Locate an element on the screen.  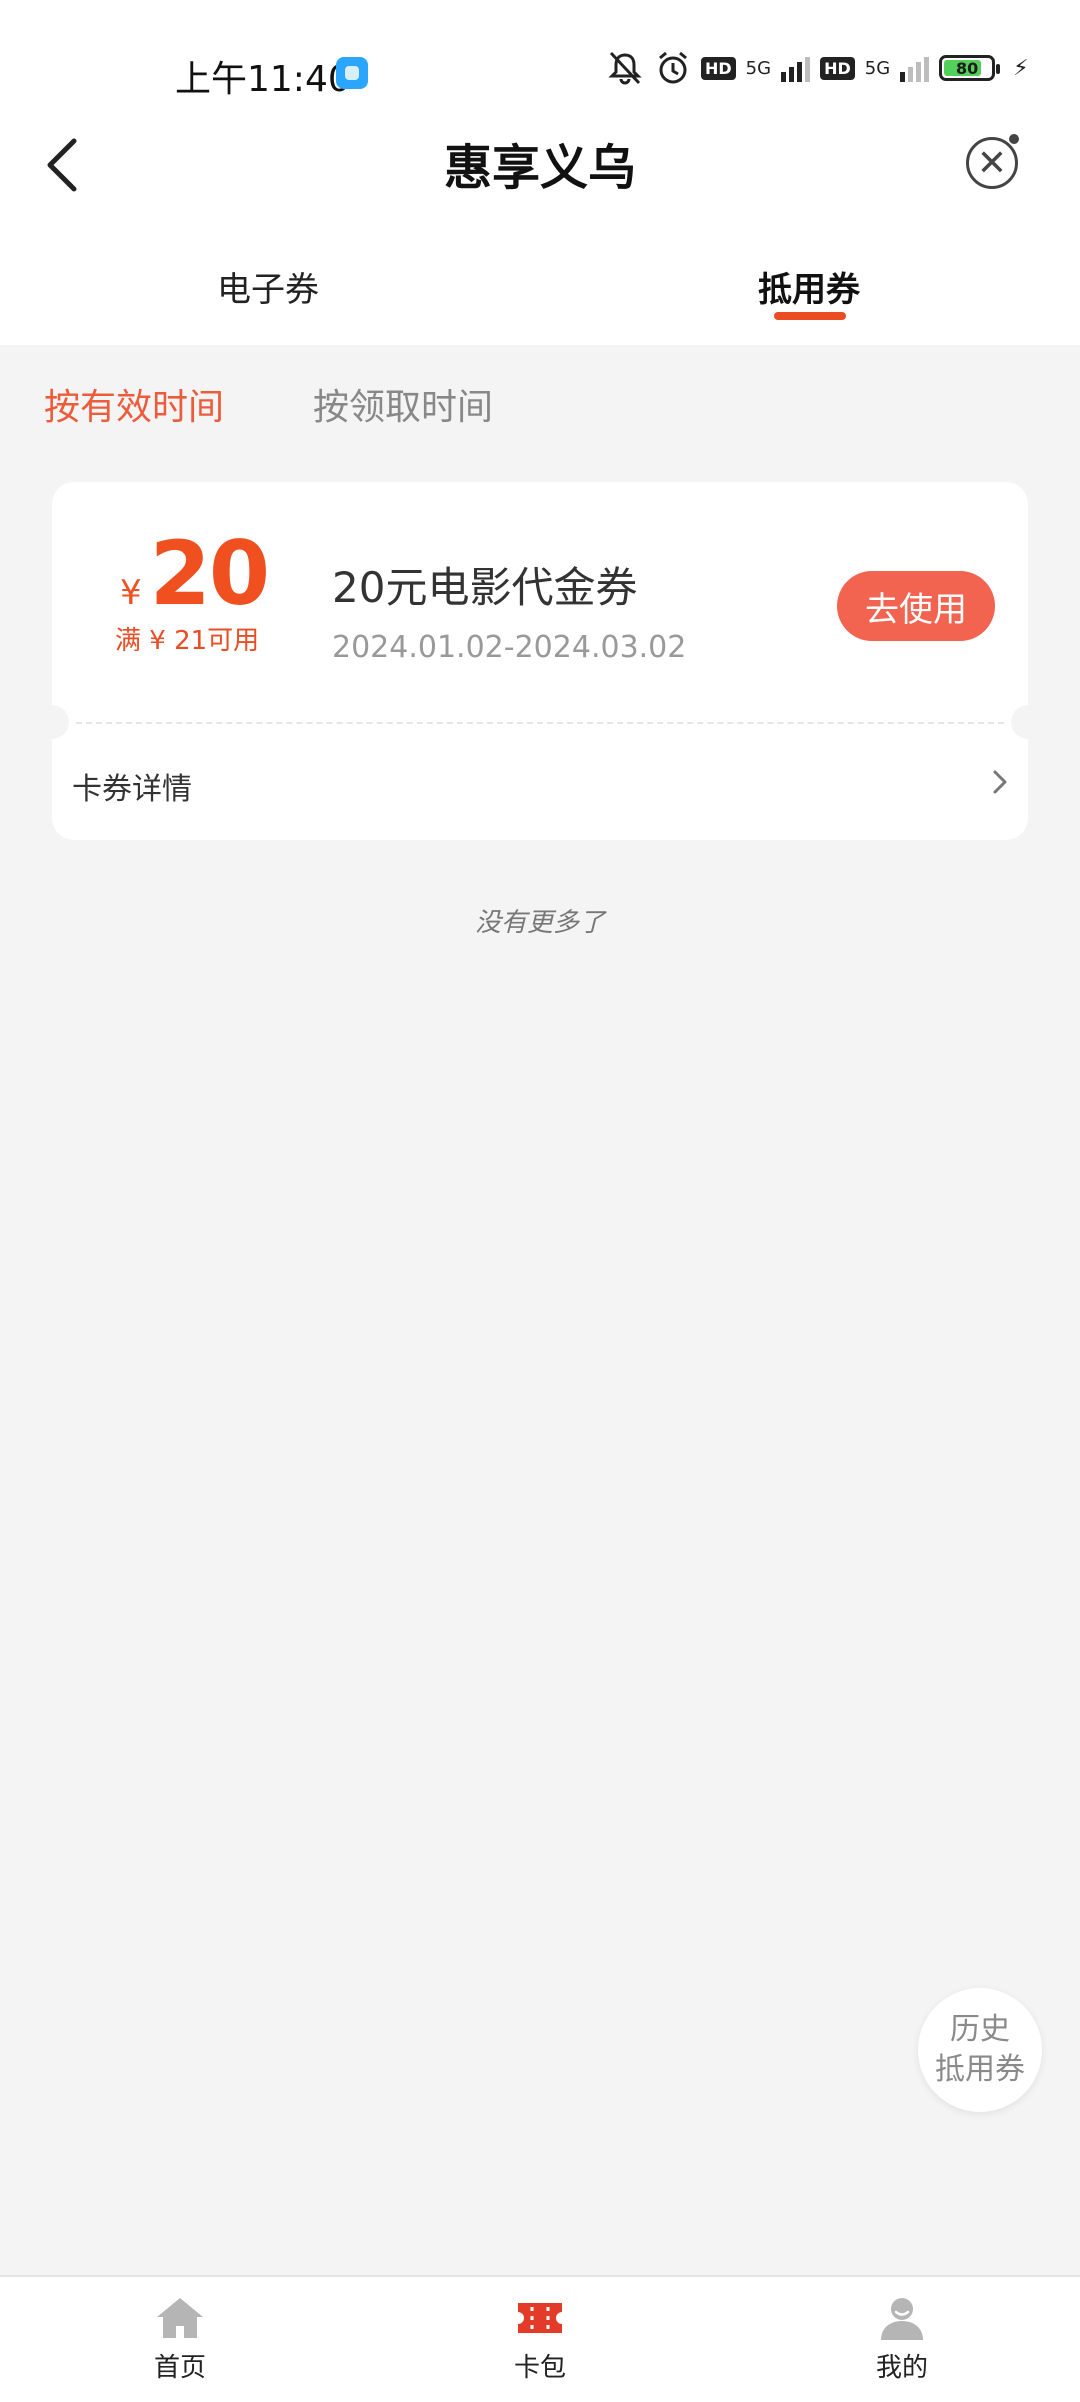
use-coupon-button: 去使用 is located at coordinates (916, 606).